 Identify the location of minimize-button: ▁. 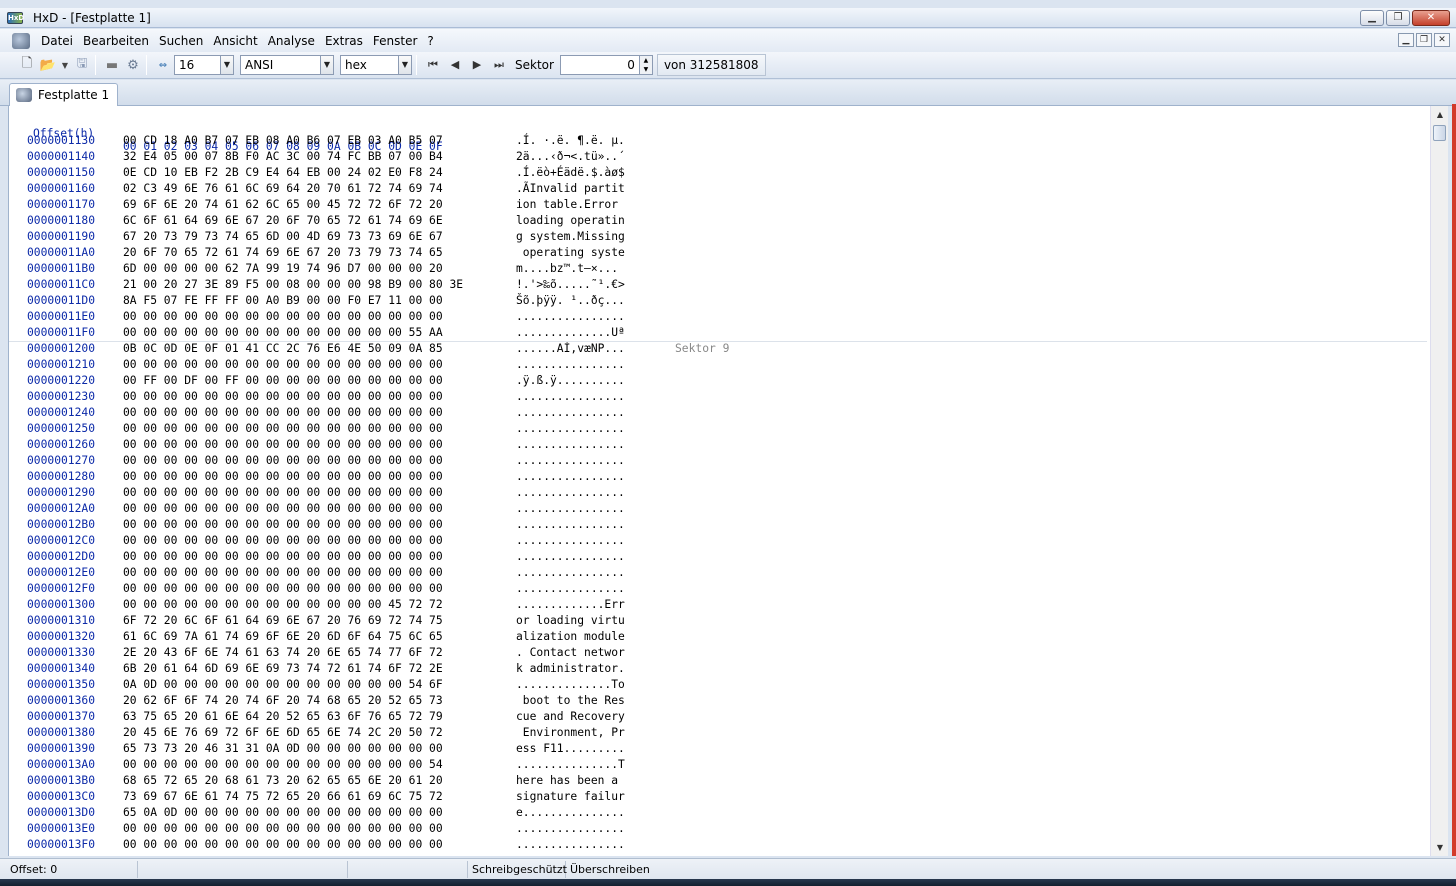
(1372, 18).